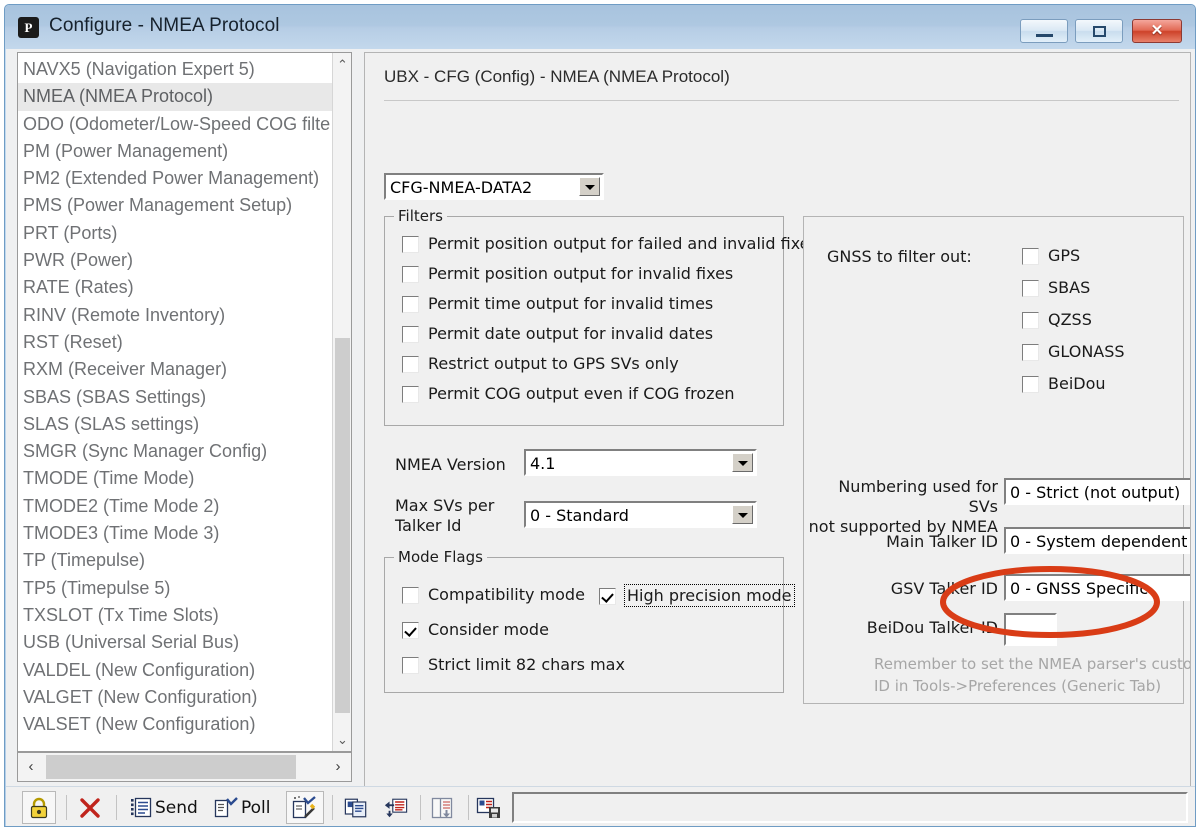 This screenshot has height=831, width=1200. I want to click on poll-label: Poll, so click(256, 807).